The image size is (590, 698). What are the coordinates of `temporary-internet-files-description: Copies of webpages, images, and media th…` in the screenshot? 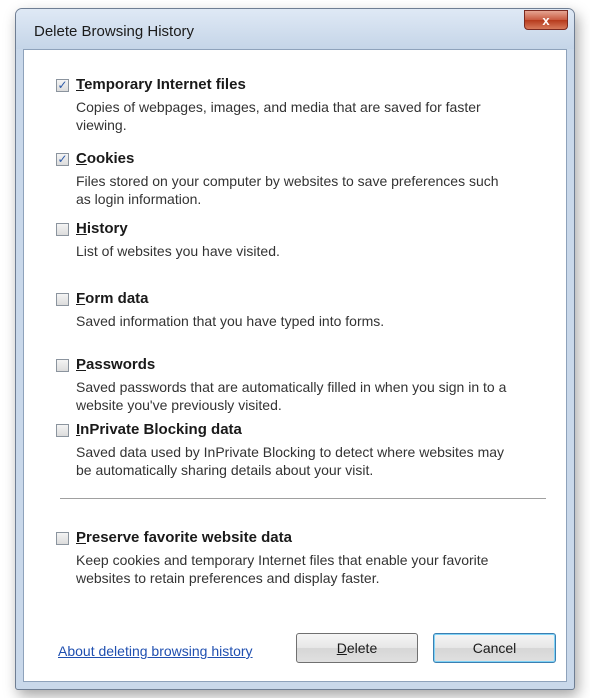 It's located at (278, 116).